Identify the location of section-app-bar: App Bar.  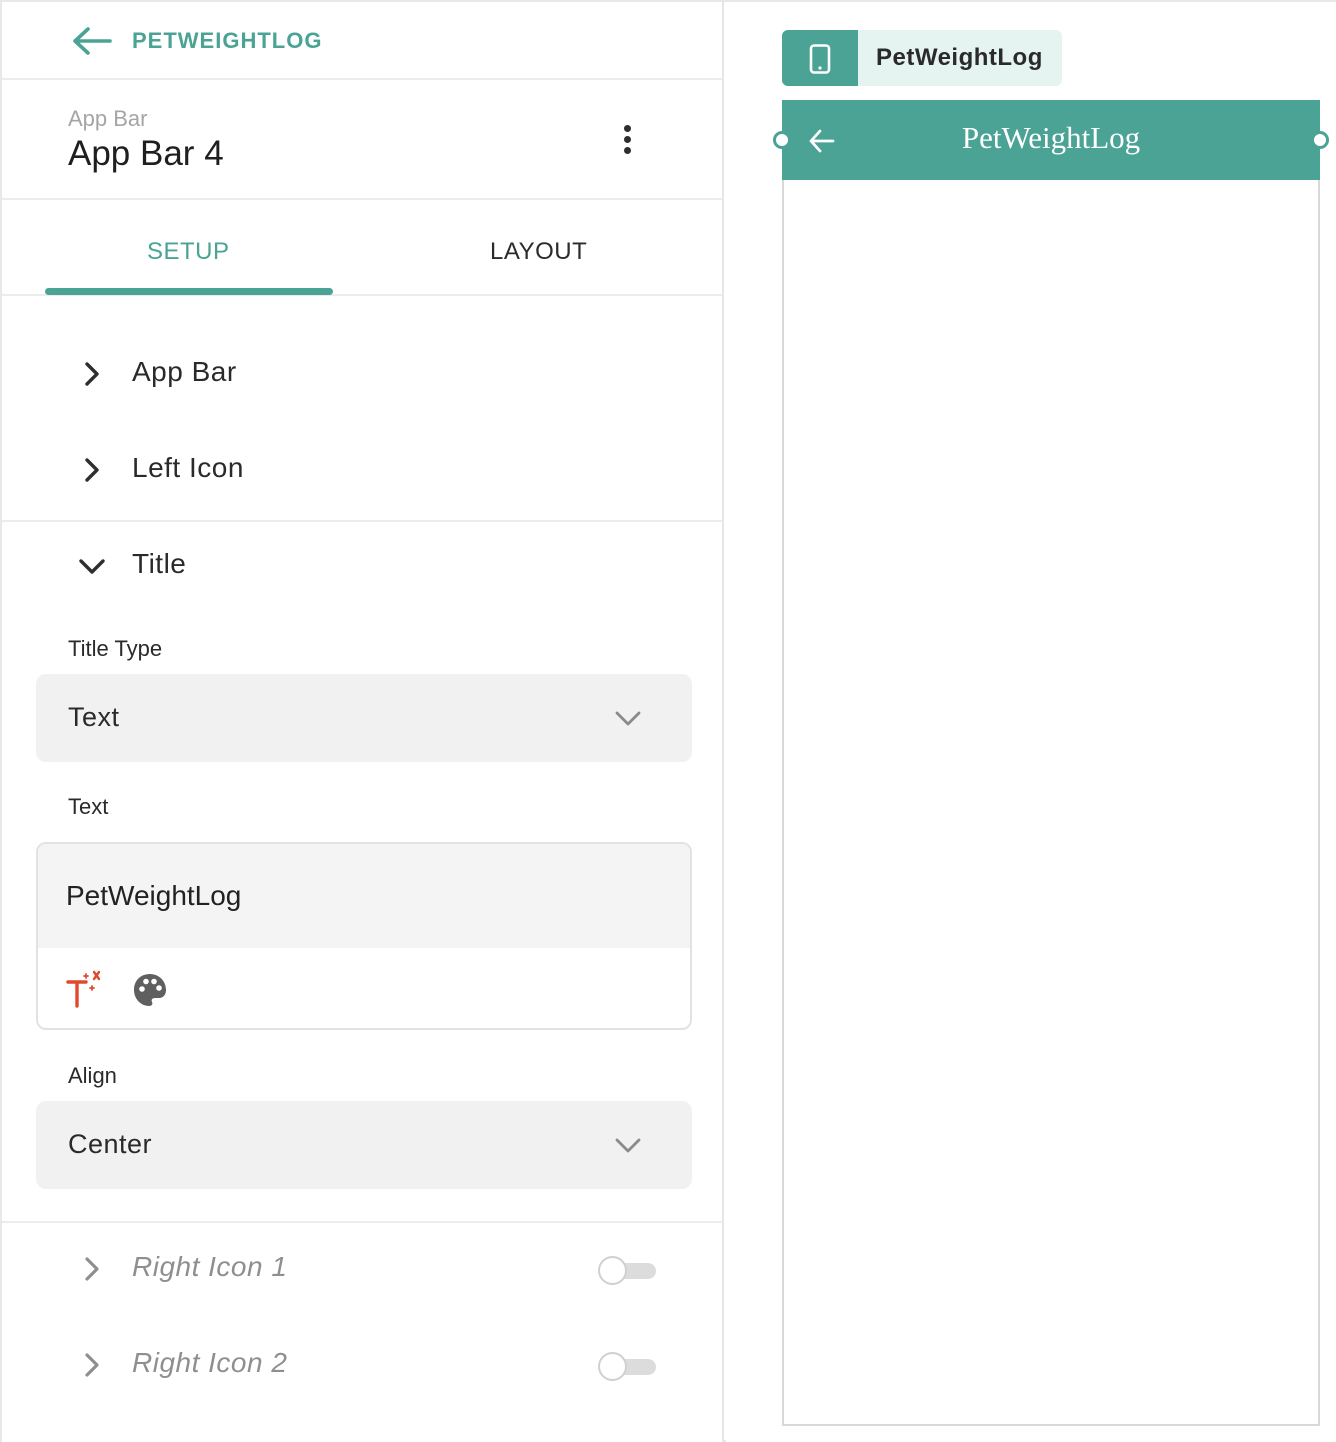
(362, 377).